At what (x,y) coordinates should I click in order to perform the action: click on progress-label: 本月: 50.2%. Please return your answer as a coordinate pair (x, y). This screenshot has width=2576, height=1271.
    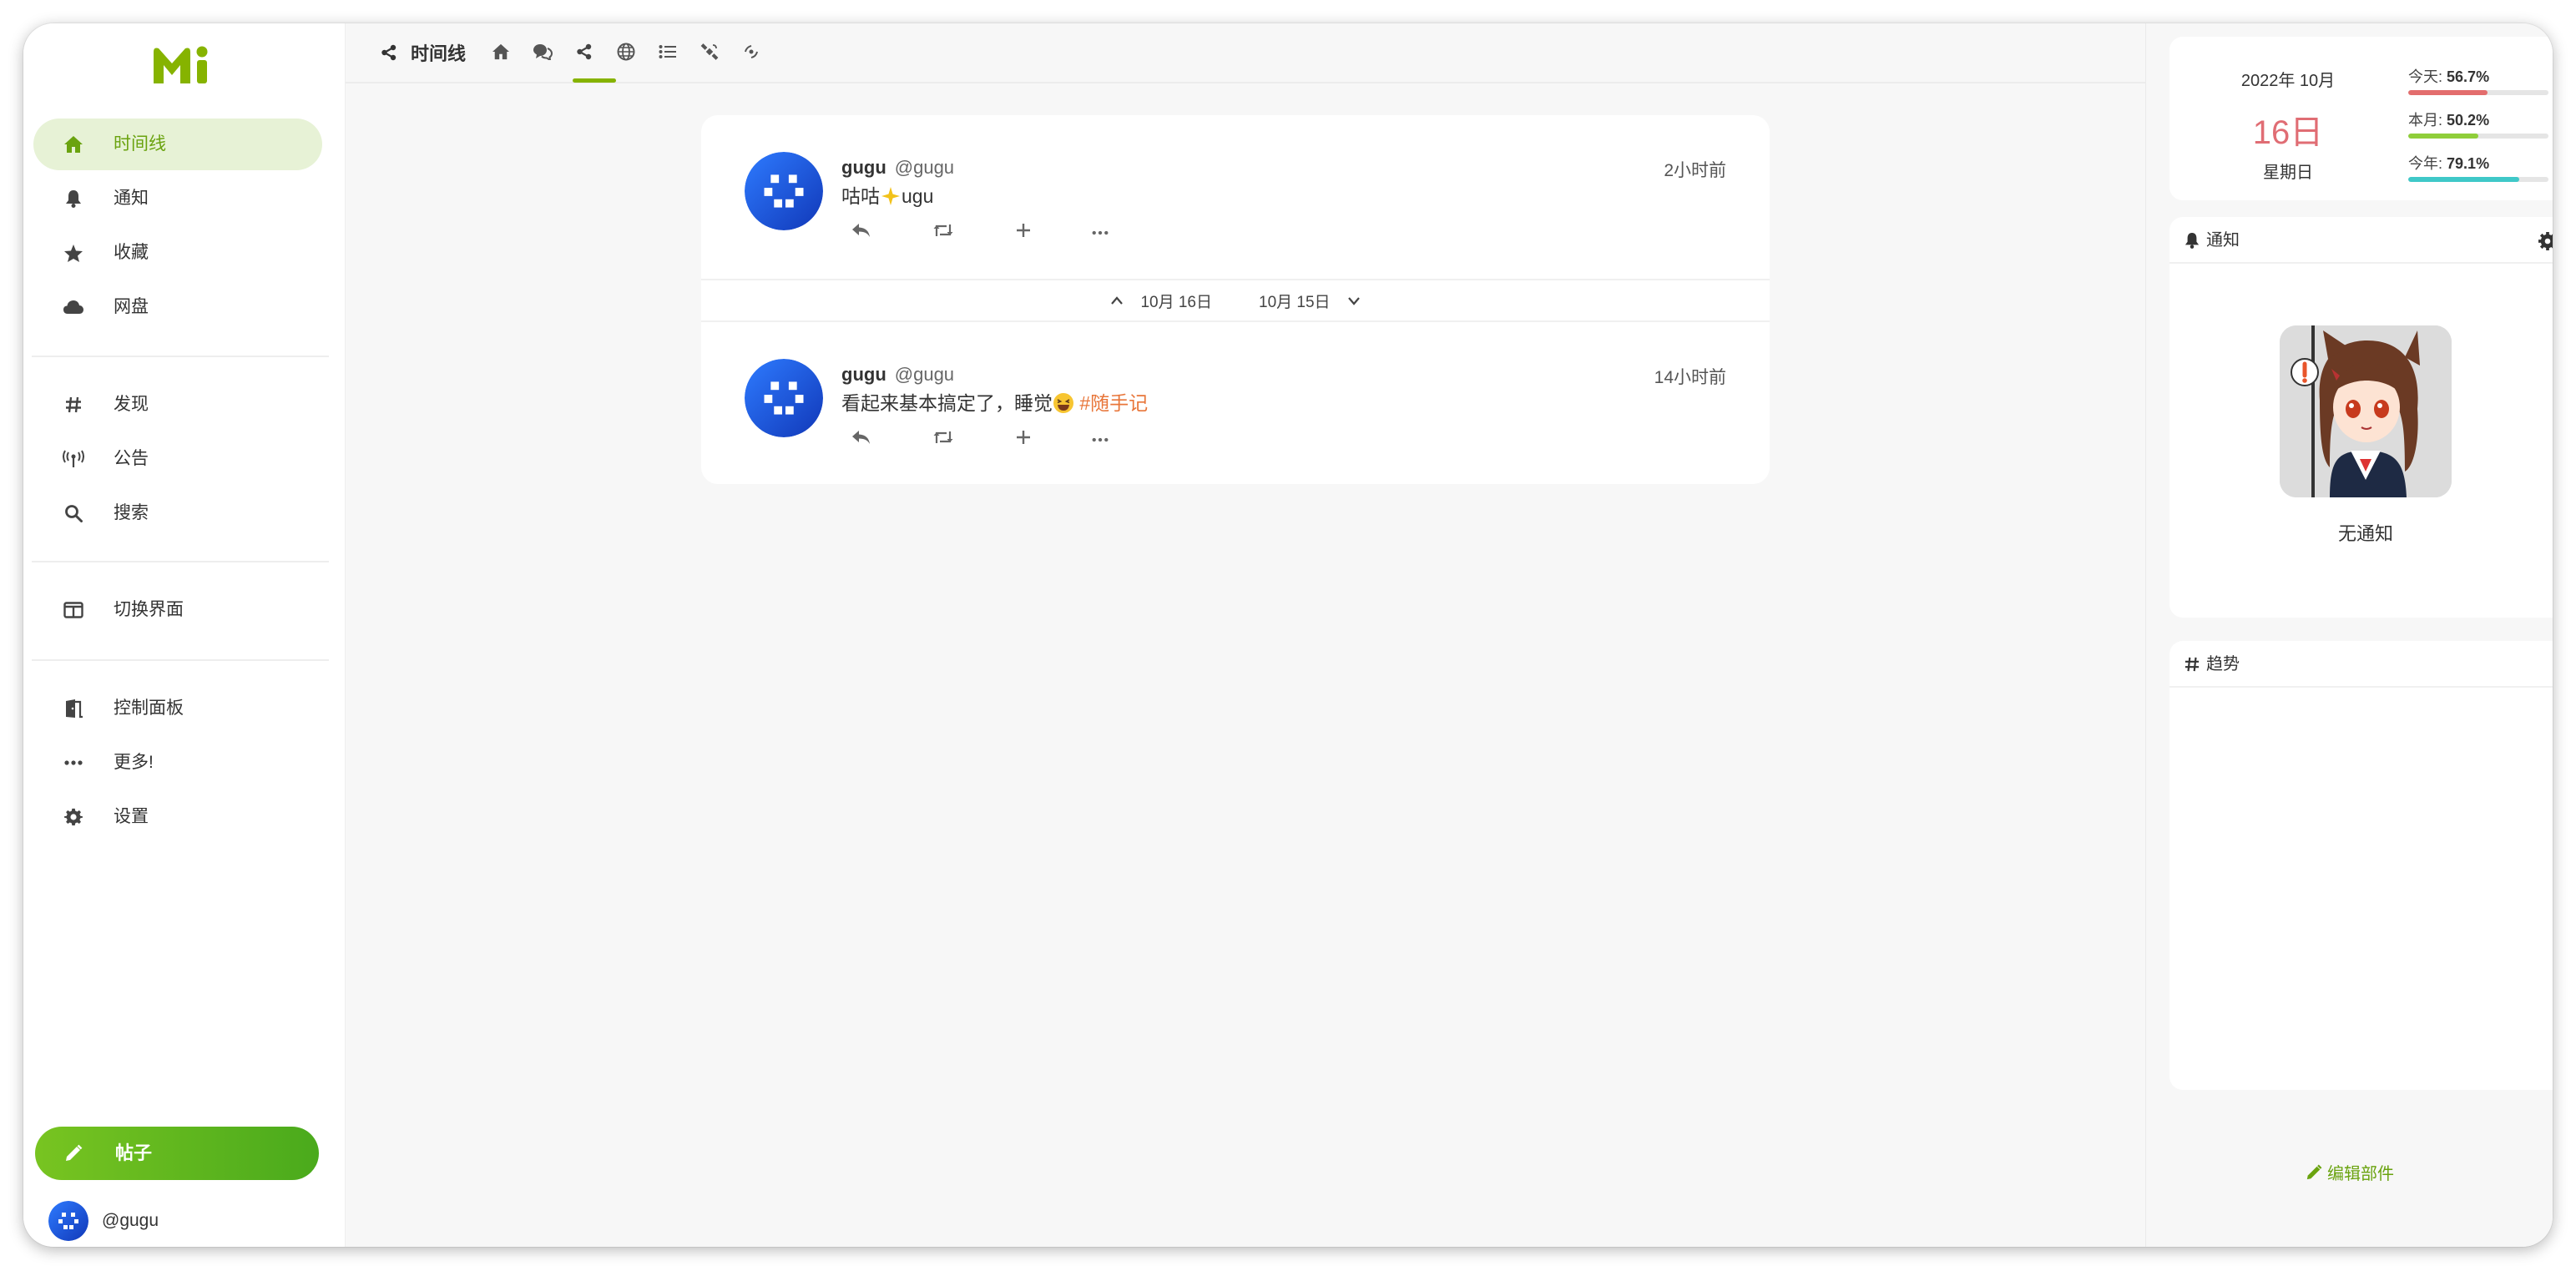
    Looking at the image, I should click on (2478, 119).